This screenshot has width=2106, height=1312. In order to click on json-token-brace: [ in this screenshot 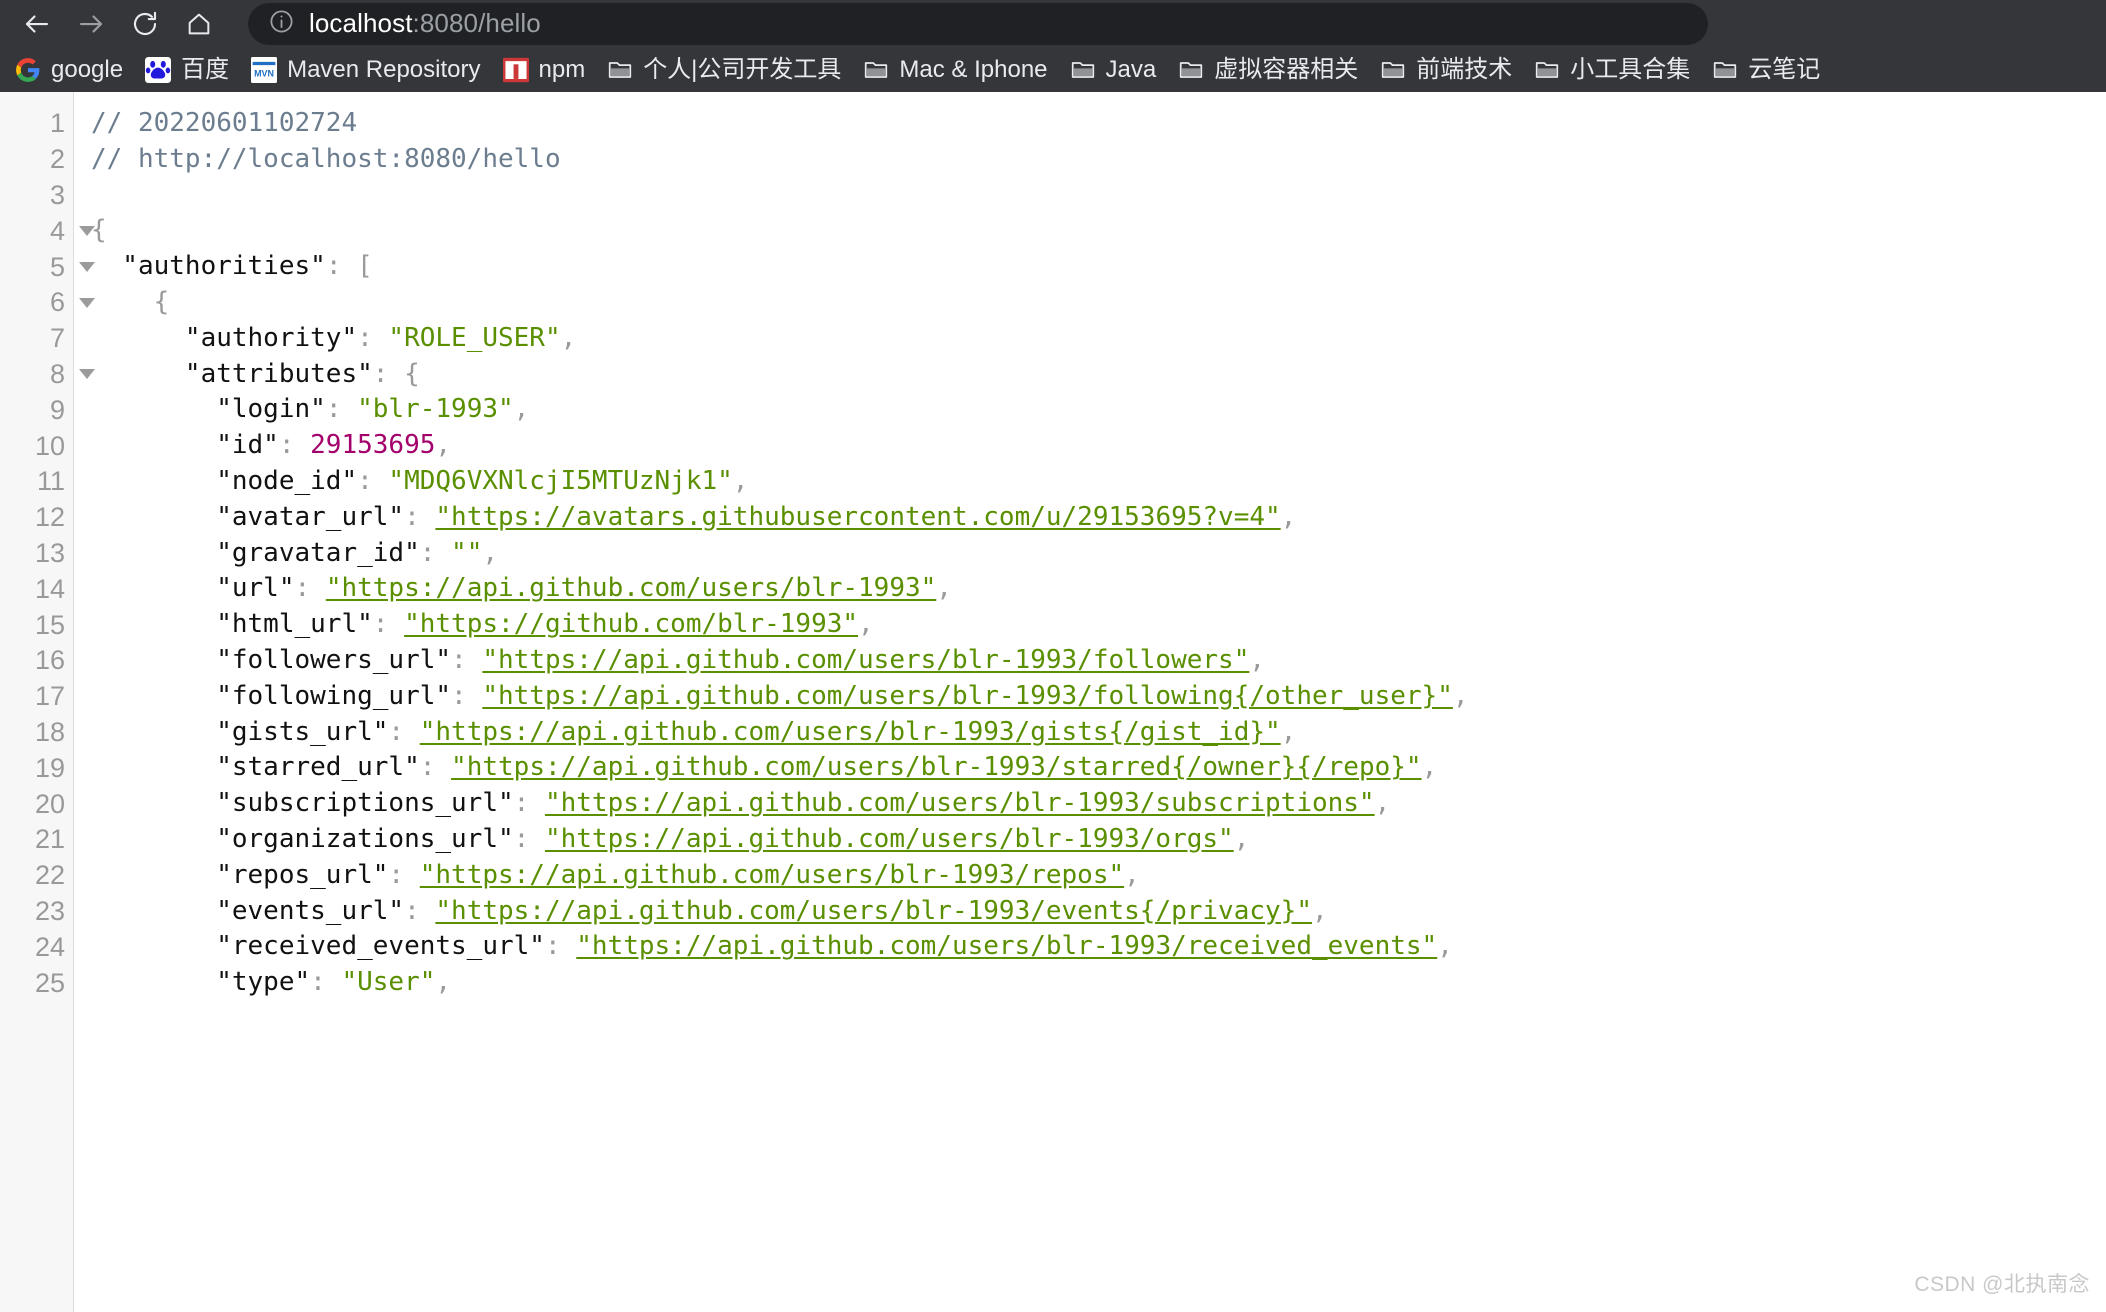, I will do `click(365, 266)`.